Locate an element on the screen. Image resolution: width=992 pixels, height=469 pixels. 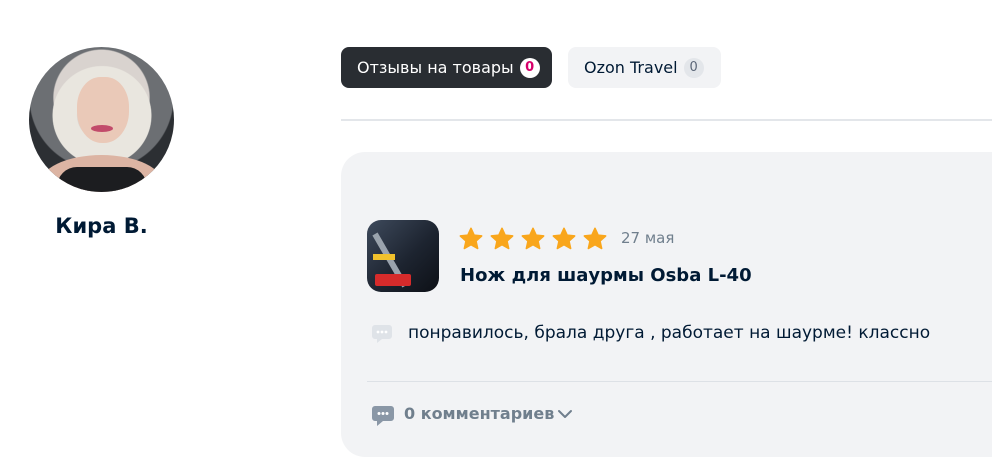
user-avatar is located at coordinates (101, 119).